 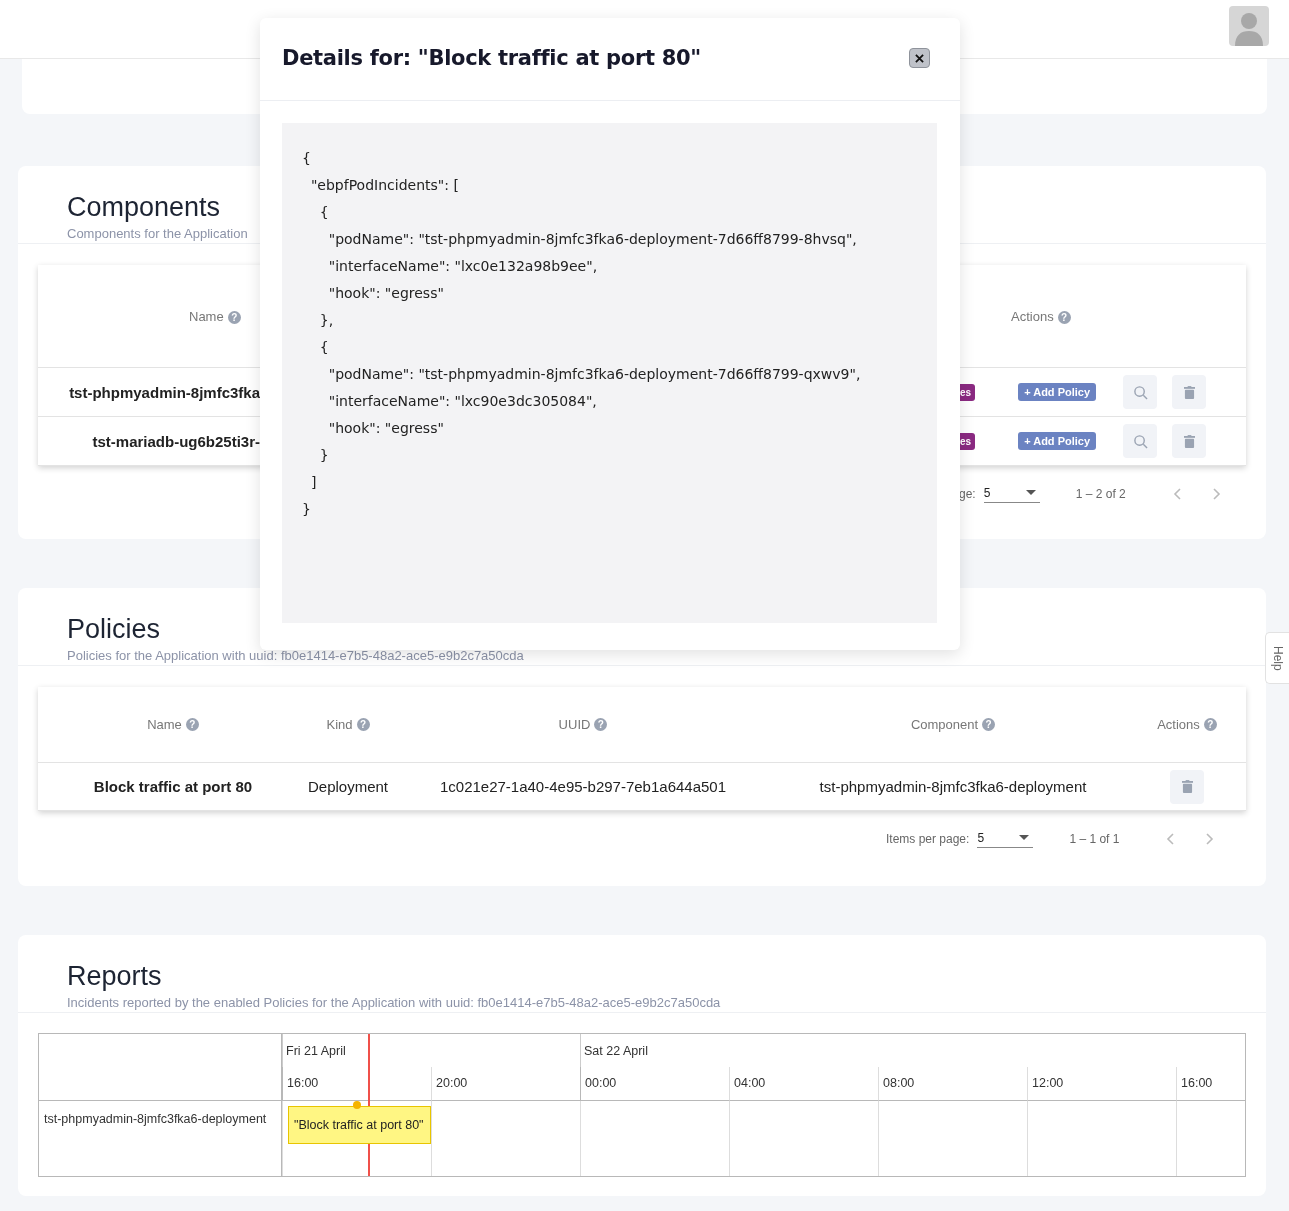 I want to click on hour-label: 04:00, so click(x=750, y=1083).